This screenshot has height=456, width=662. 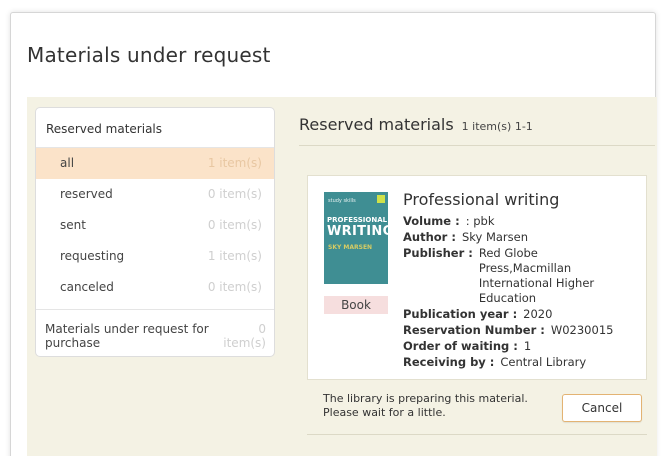 What do you see at coordinates (474, 330) in the screenshot?
I see `reservation-number-label: Reservation Number :` at bounding box center [474, 330].